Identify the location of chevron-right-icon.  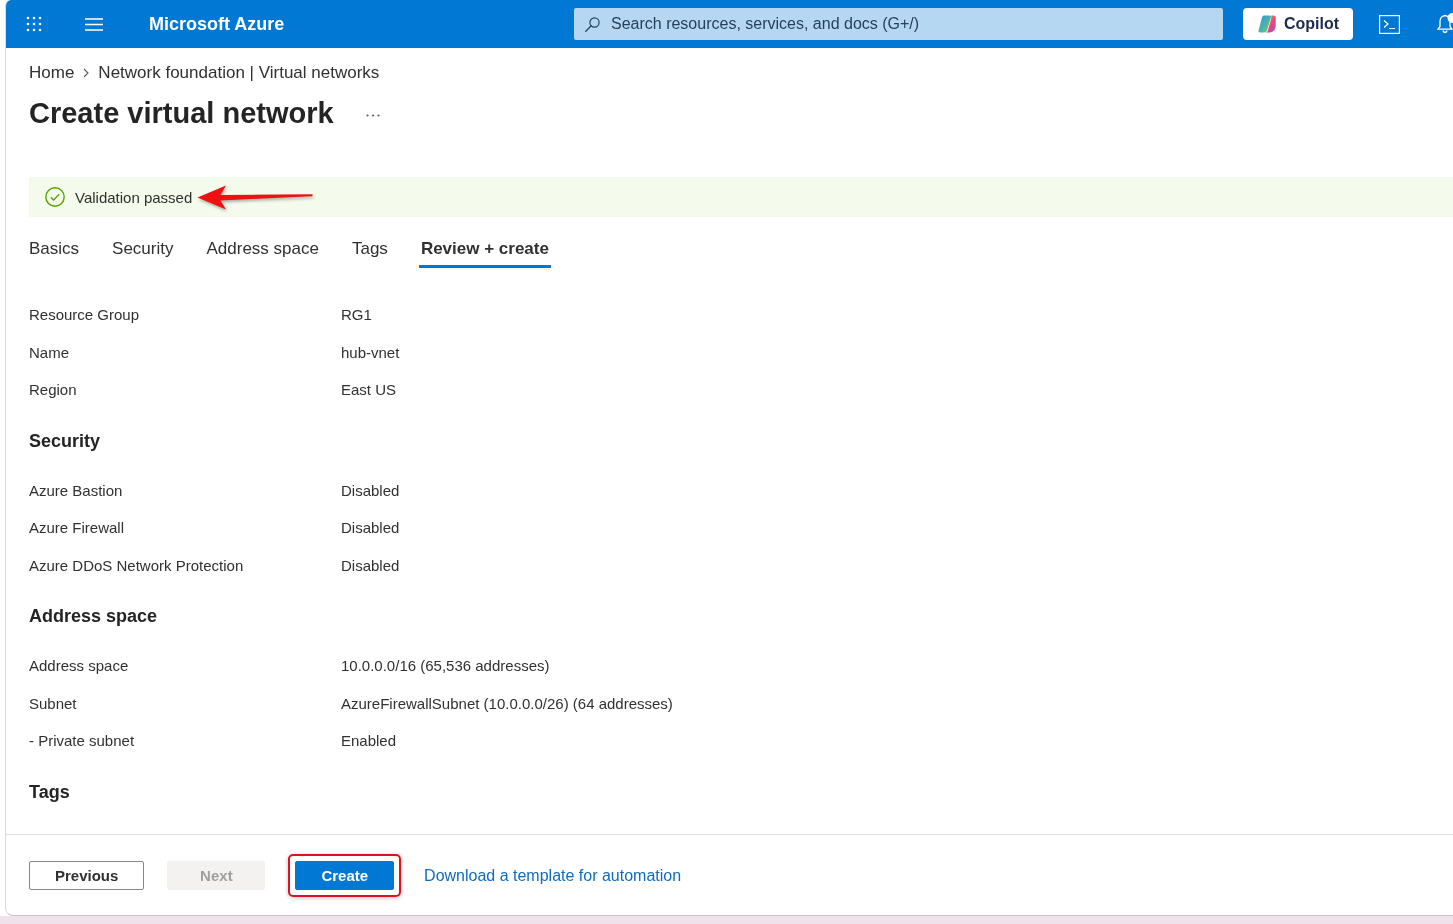
(86, 73).